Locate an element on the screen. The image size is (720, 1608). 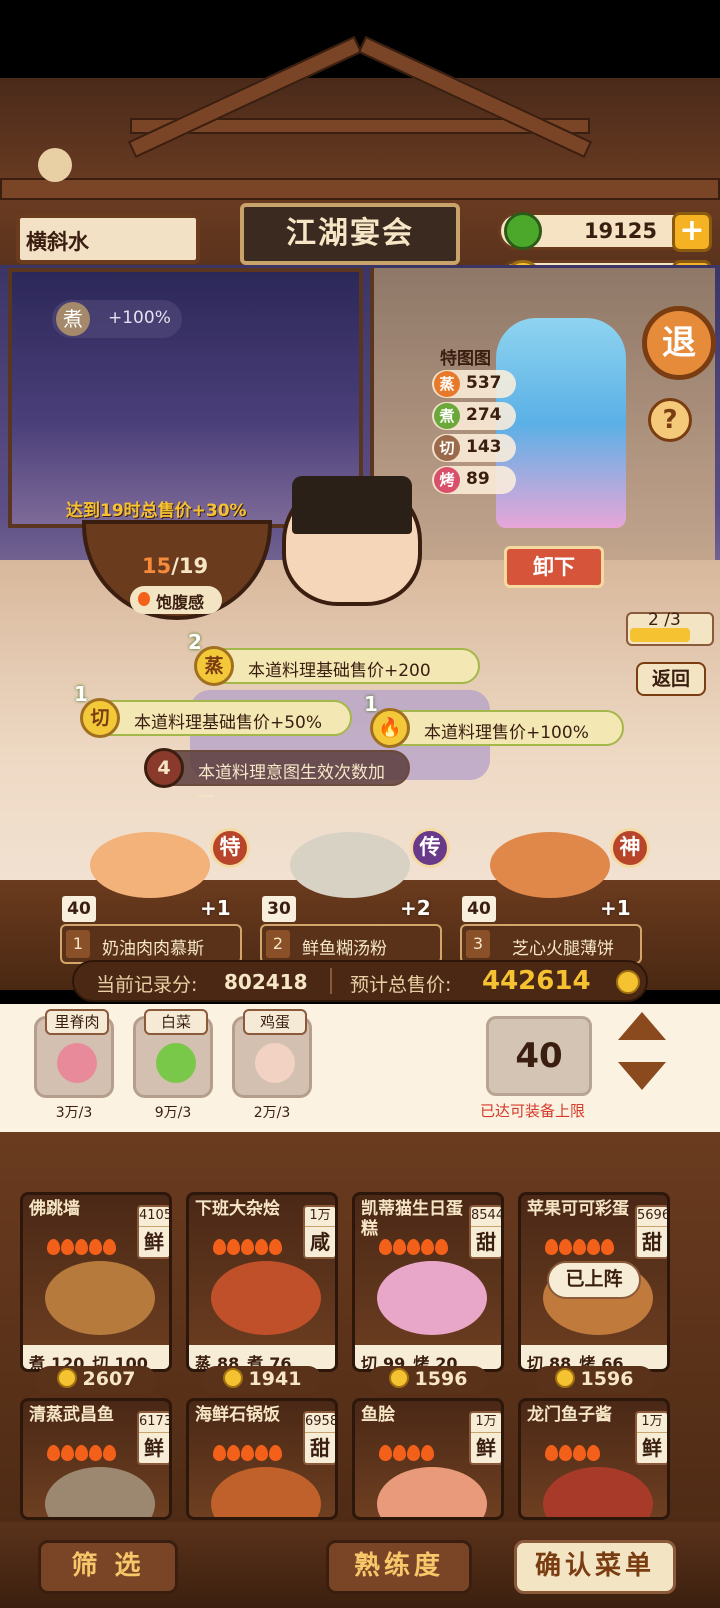
ingredient-0: 里脊肉 is located at coordinates (74, 1053).